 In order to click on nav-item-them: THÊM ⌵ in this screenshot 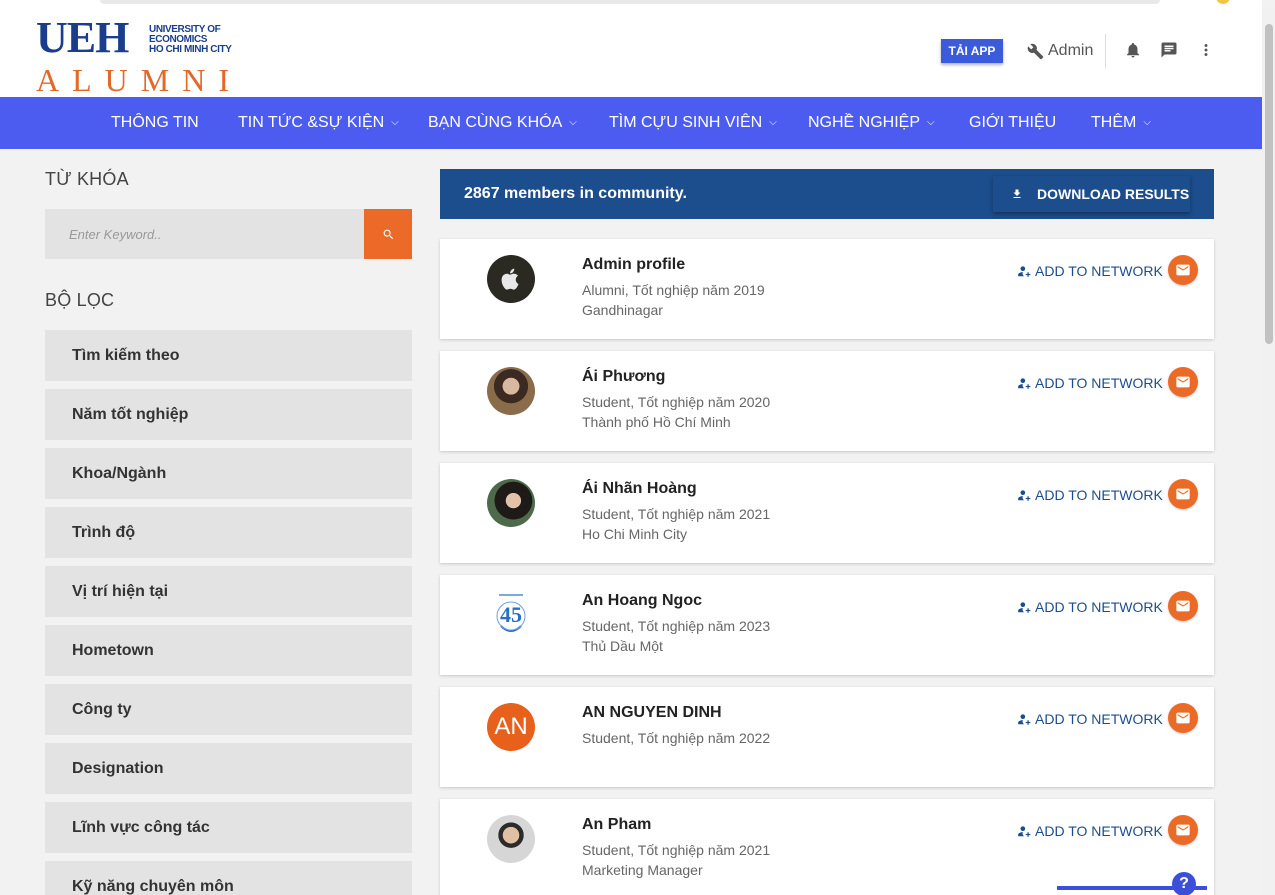, I will do `click(1121, 123)`.